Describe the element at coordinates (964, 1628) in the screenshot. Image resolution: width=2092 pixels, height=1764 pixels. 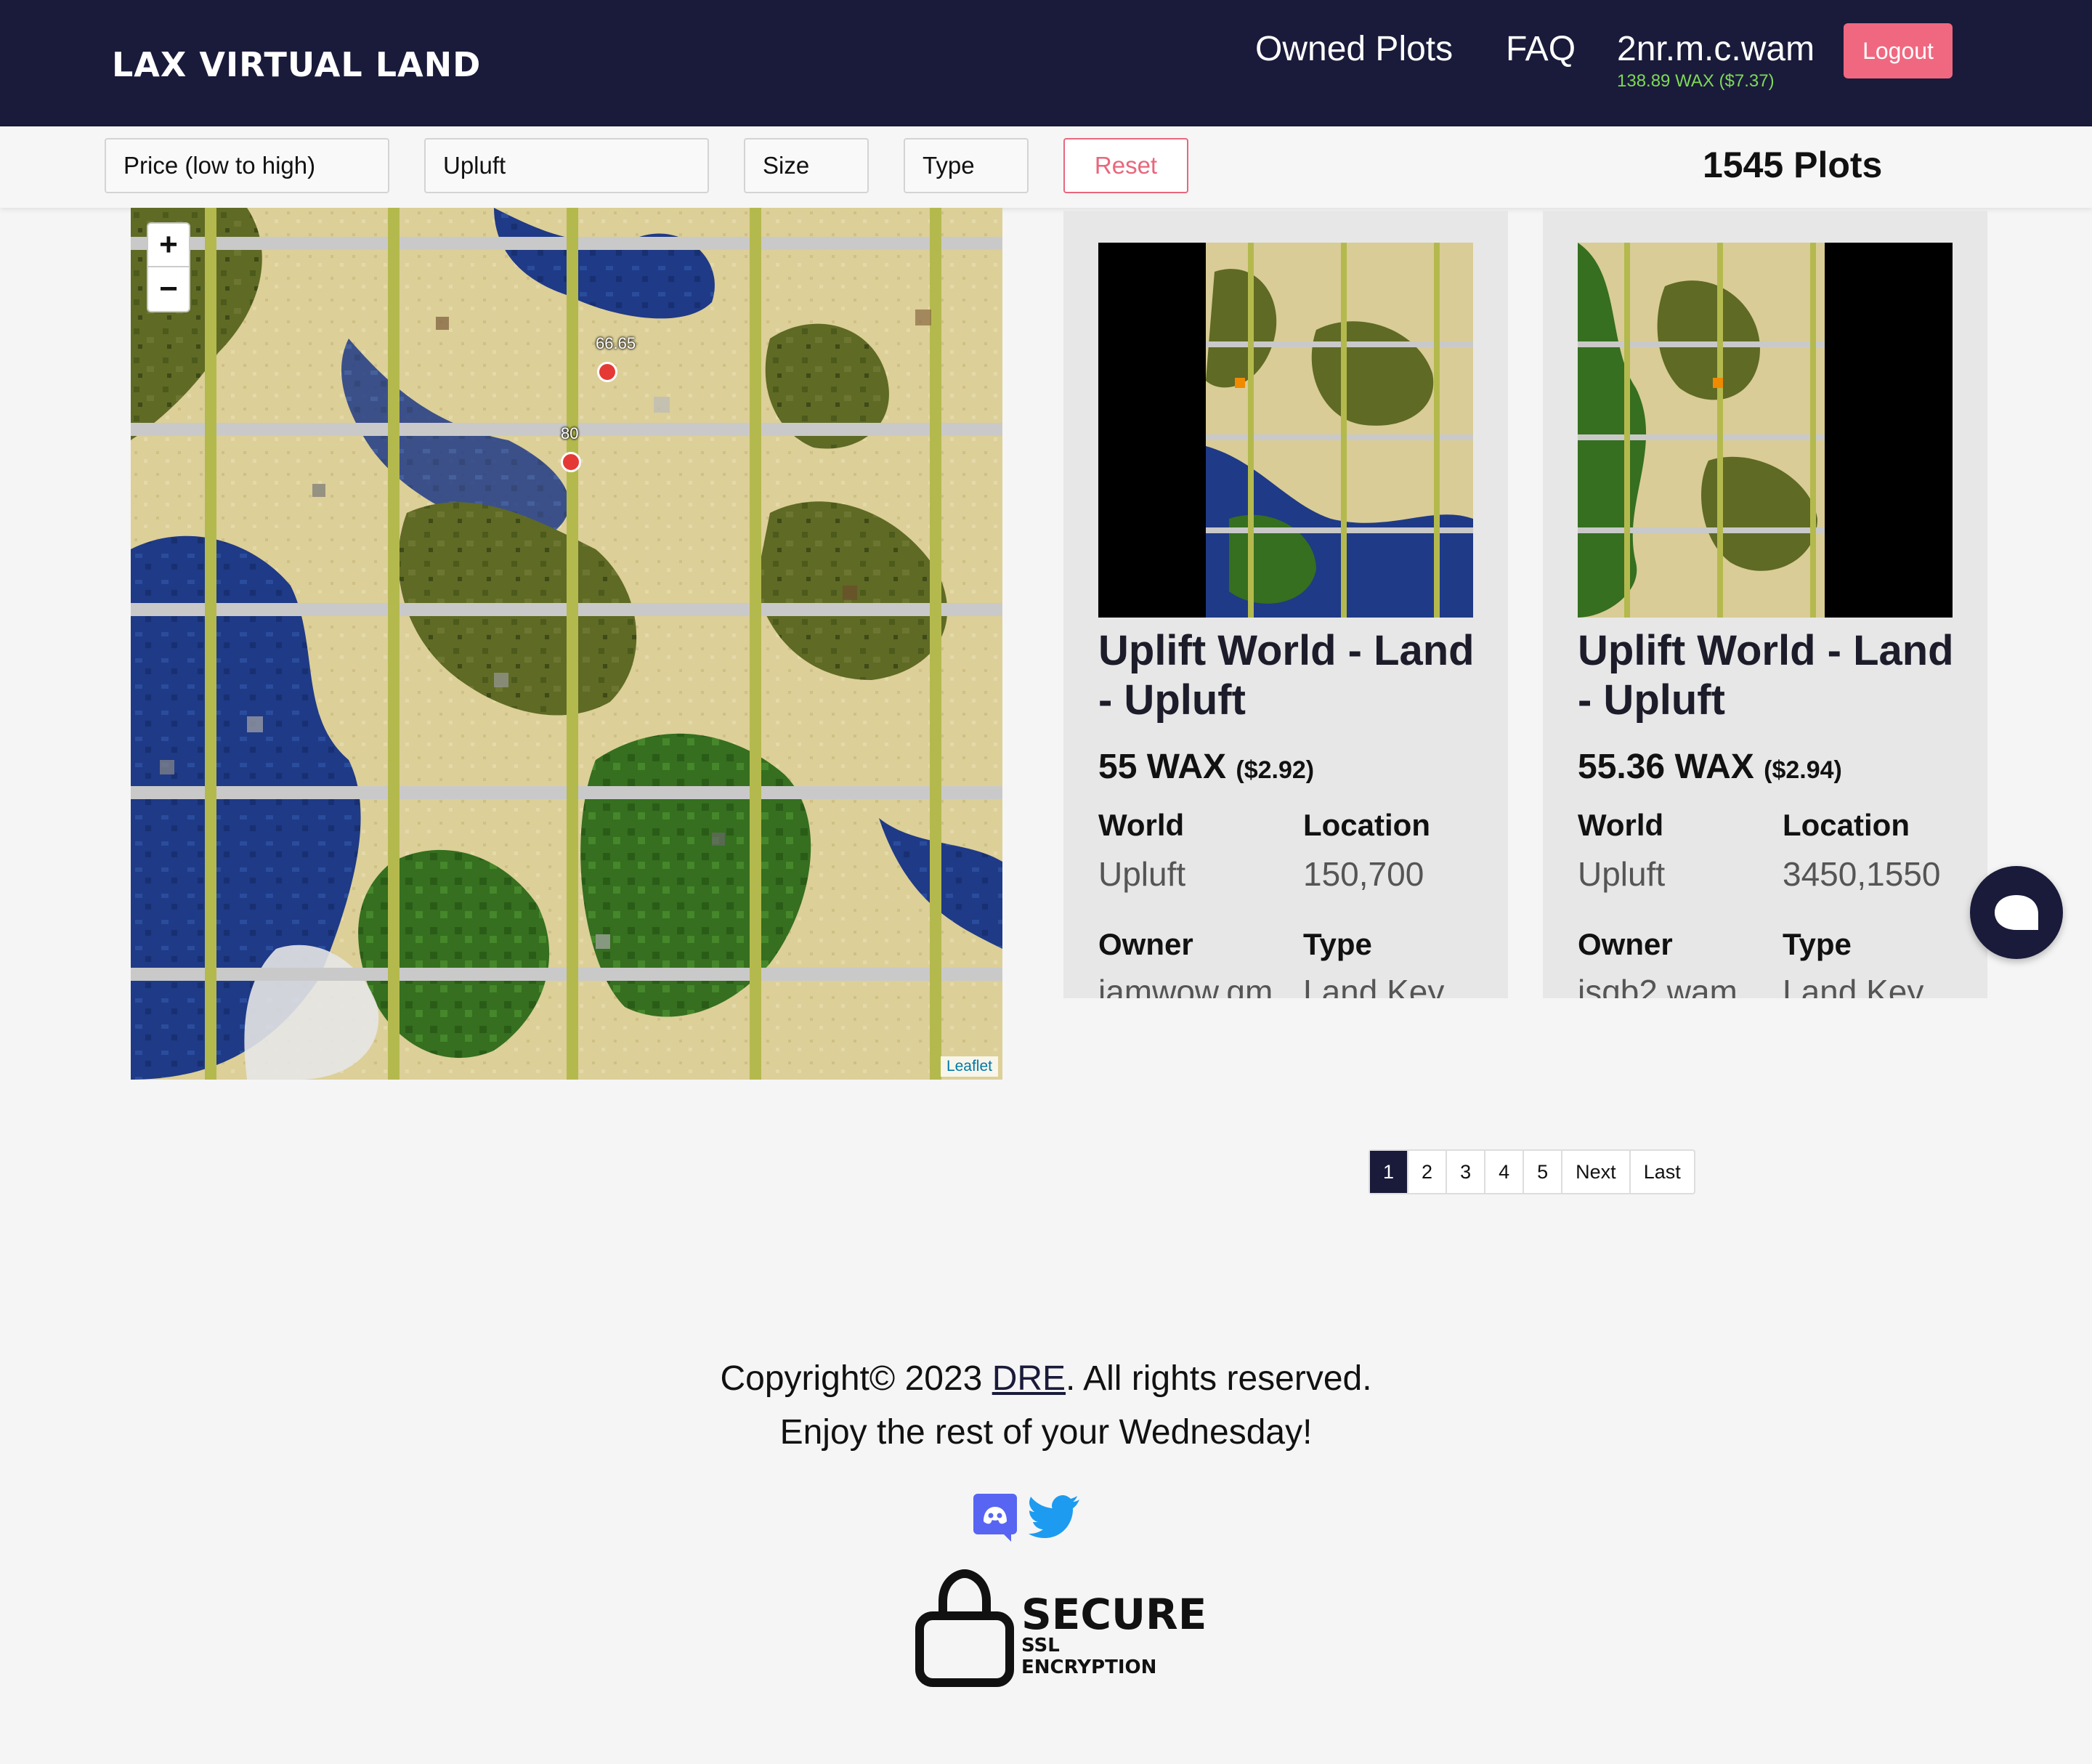
I see `lock-icon` at that location.